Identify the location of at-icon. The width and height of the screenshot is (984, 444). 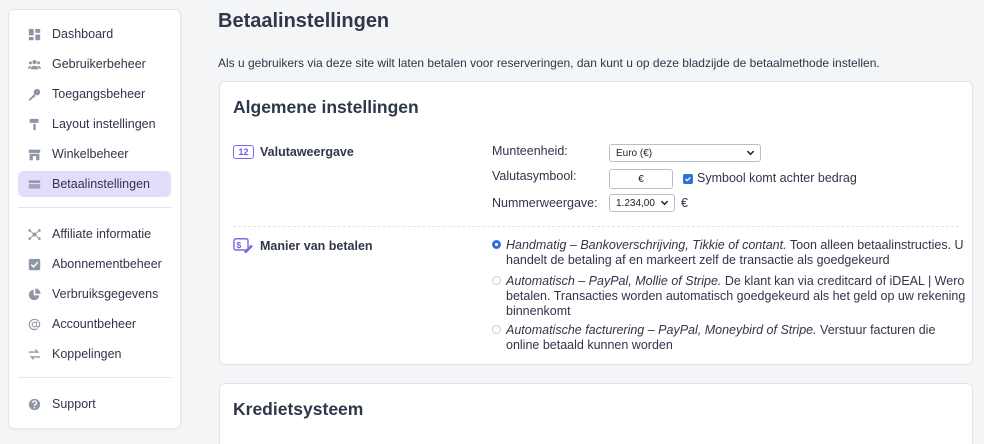
(34, 324).